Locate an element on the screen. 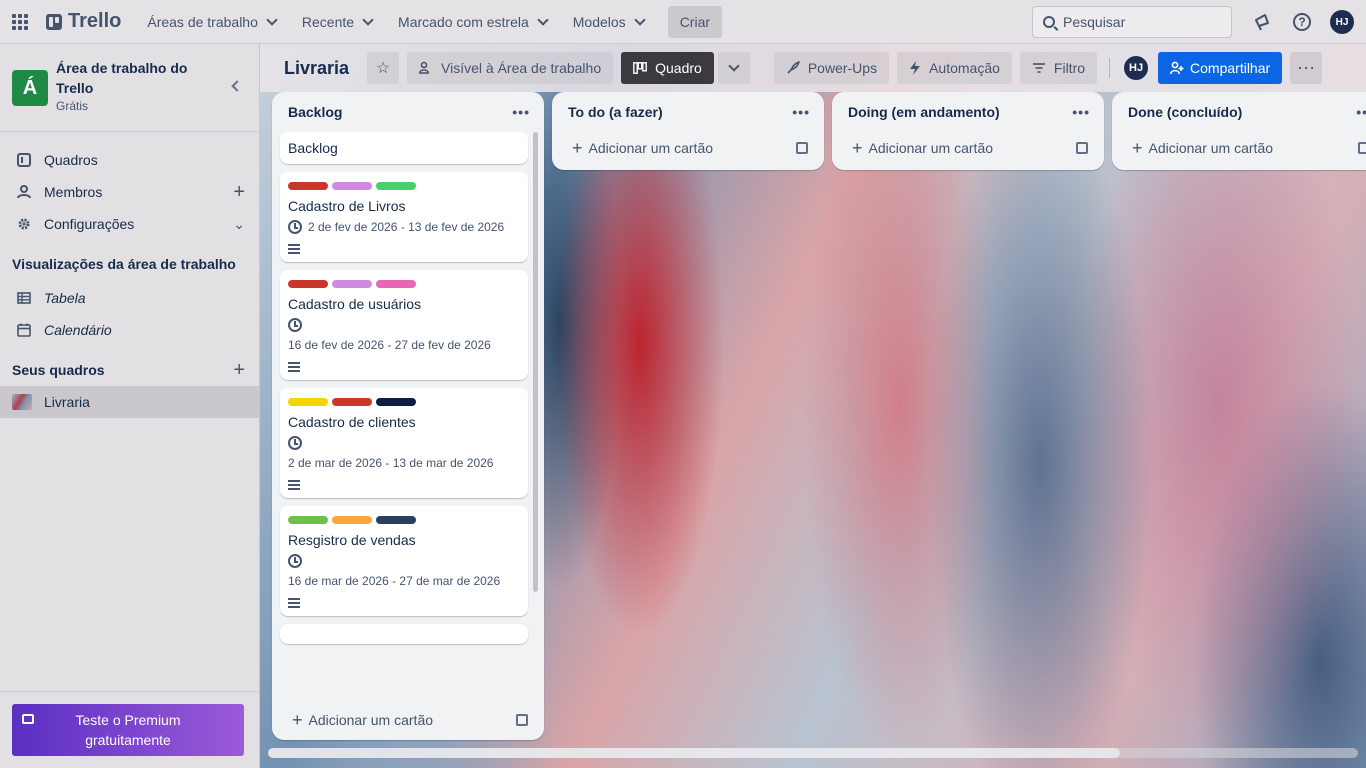  card-date-text: 2 de mar de 2026 - 13 de mar de 2026 is located at coordinates (391, 463).